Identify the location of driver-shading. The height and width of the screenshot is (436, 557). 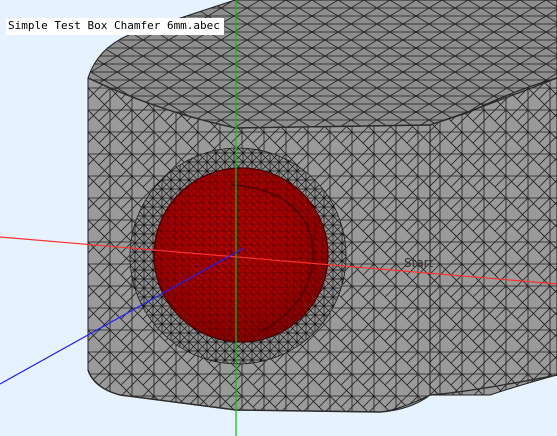
(241, 255).